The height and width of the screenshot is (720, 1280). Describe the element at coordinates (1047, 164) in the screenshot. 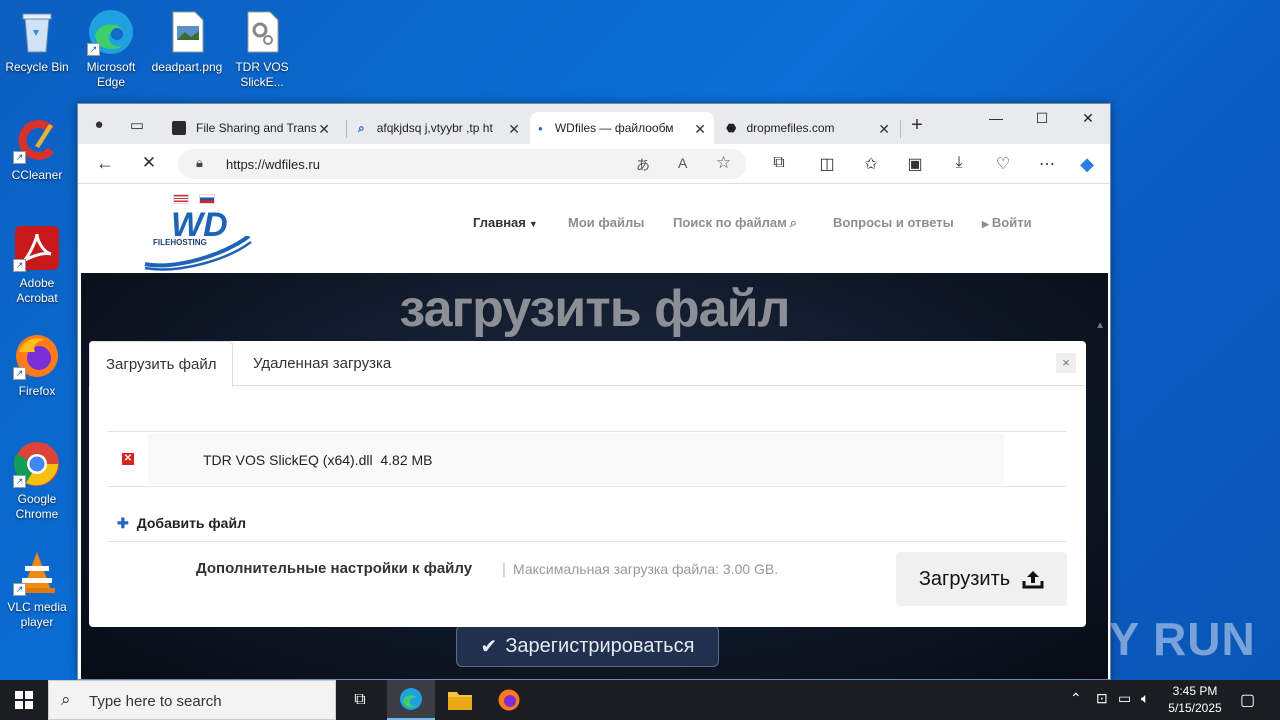

I see `more-menu-icon: ⋯` at that location.